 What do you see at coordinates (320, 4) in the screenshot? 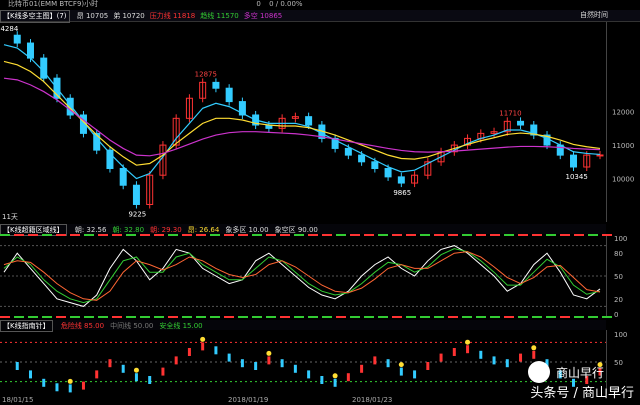
I see `window-title-bar: 比特币01(EMM BTCF9)小时 0 0 / 0.00%` at bounding box center [320, 4].